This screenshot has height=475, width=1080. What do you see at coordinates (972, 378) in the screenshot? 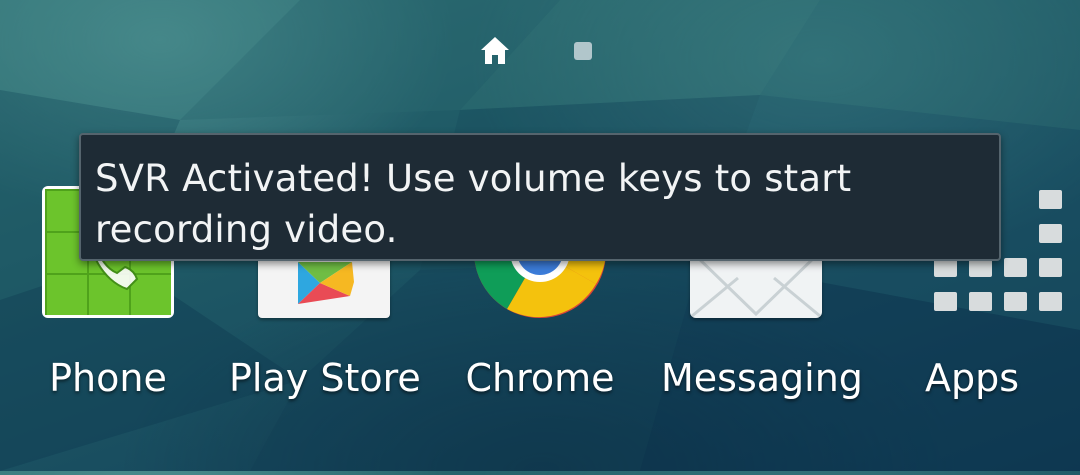
I see `app-label-apps: Apps` at bounding box center [972, 378].